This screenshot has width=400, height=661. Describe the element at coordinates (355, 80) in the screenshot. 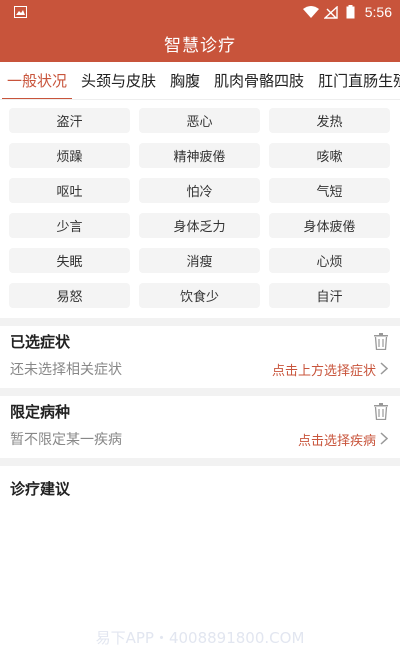

I see `tab-anorectal-genital: 肛门直肠生殖` at that location.